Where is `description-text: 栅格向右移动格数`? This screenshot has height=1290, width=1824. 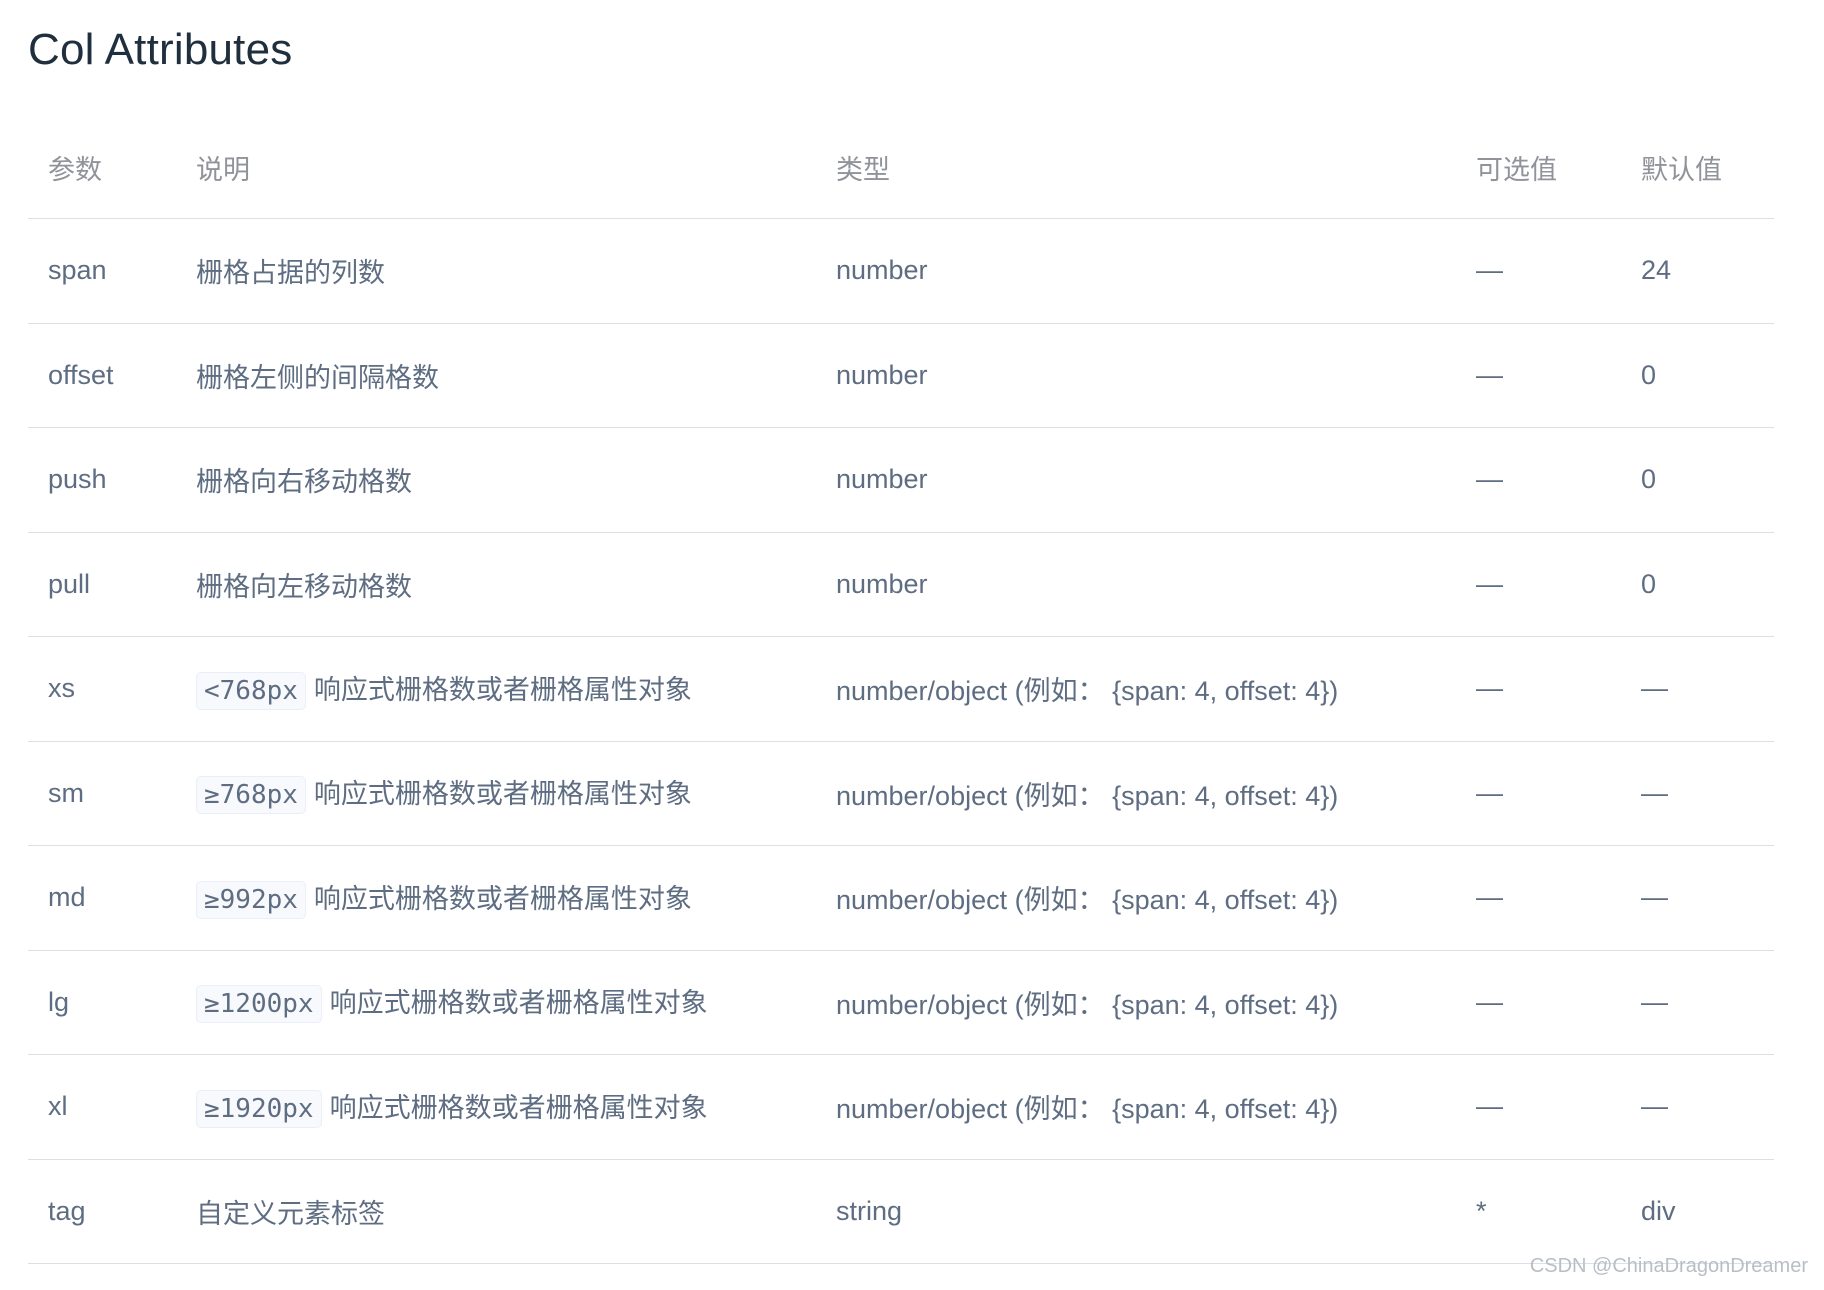 description-text: 栅格向右移动格数 is located at coordinates (304, 482).